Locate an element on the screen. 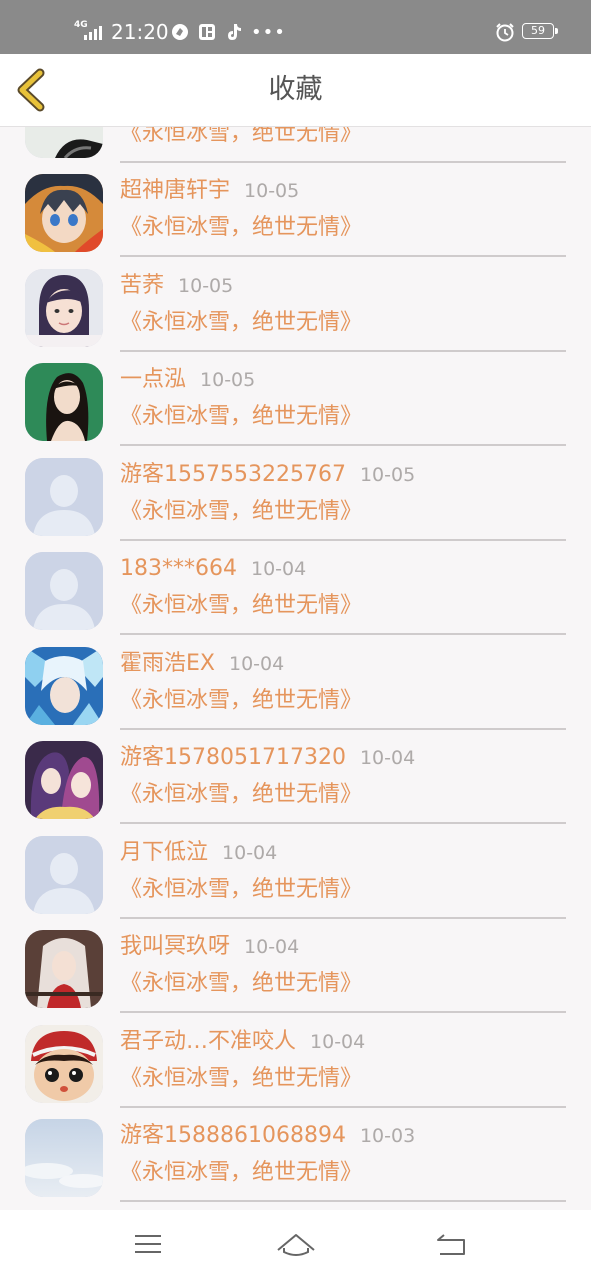 Image resolution: width=591 pixels, height=1280 pixels. top-bar: 收藏 is located at coordinates (295, 90).